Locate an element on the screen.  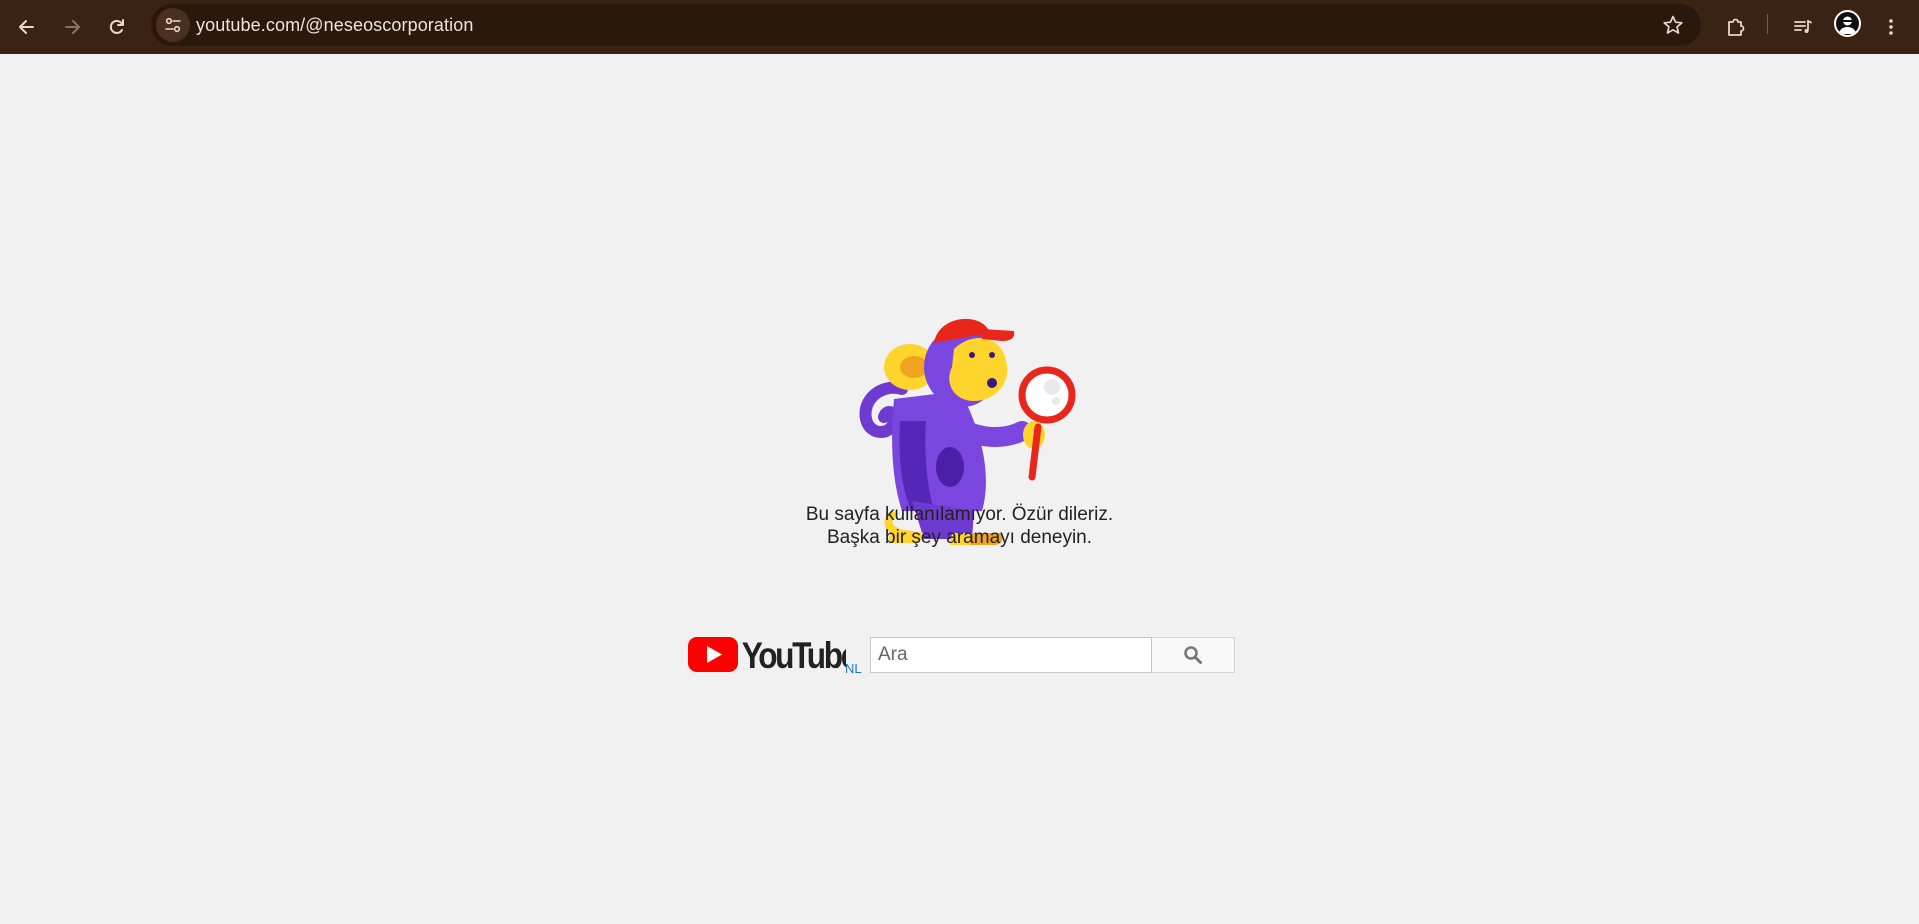
error-message-line1: Bu sayfa kullanılamıyor. Özür dileriz. is located at coordinates (959, 514).